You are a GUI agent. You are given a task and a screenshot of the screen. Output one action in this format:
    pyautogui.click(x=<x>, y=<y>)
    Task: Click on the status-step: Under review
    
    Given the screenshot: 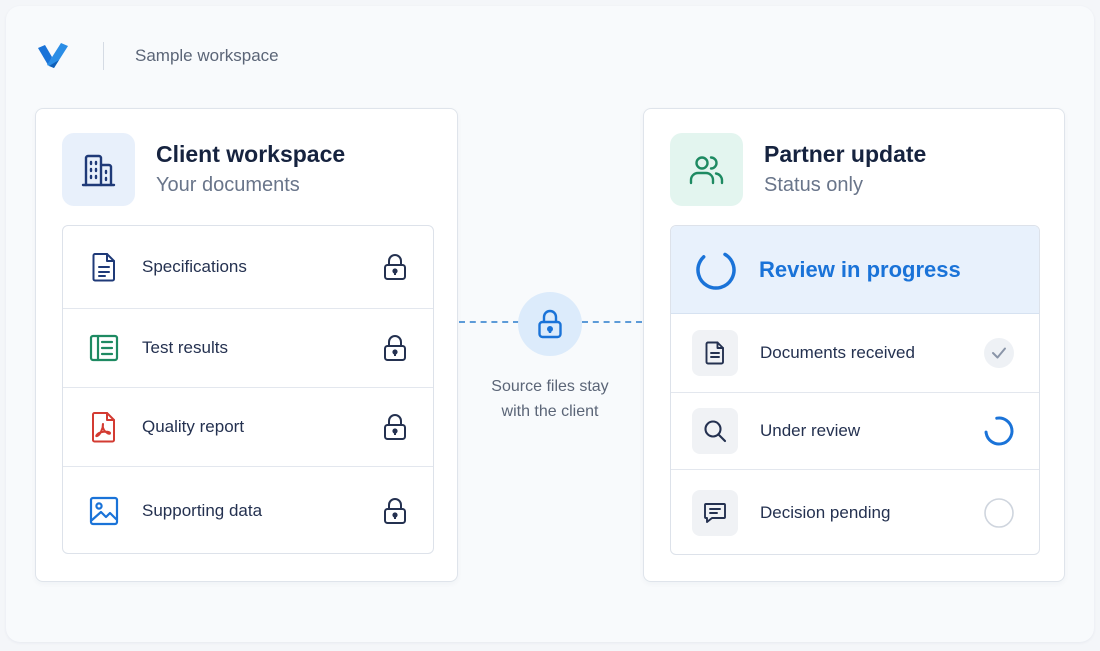 What is the action you would take?
    pyautogui.click(x=855, y=431)
    